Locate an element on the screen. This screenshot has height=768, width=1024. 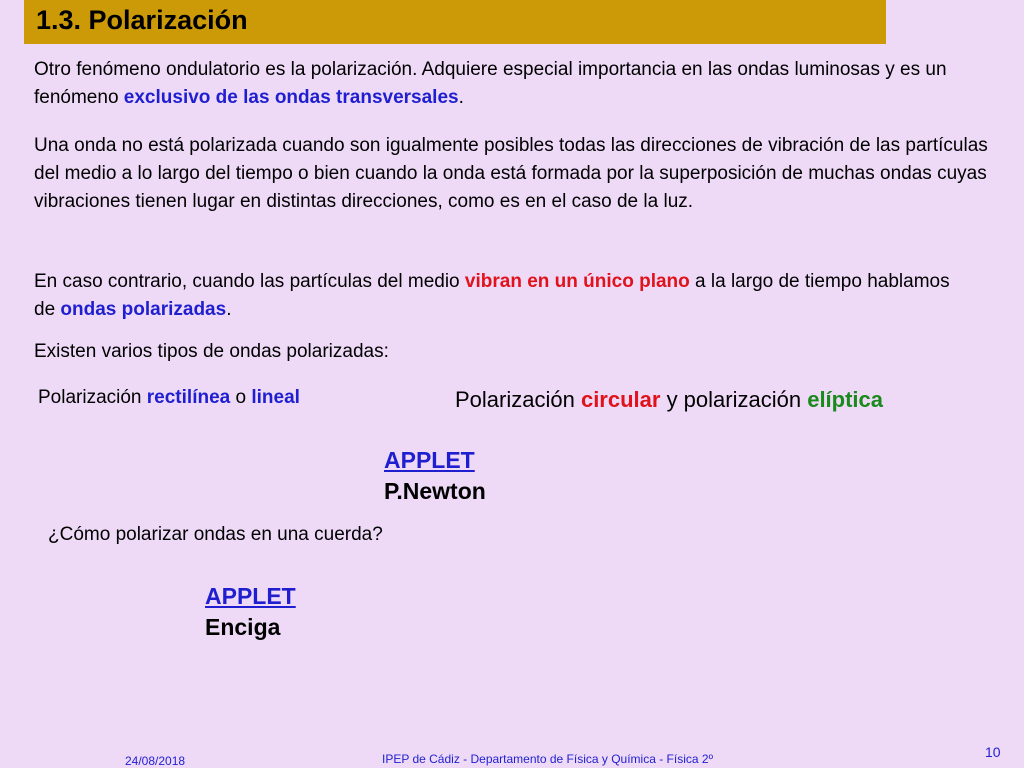
applet-newton-link: APPLET is located at coordinates (435, 460).